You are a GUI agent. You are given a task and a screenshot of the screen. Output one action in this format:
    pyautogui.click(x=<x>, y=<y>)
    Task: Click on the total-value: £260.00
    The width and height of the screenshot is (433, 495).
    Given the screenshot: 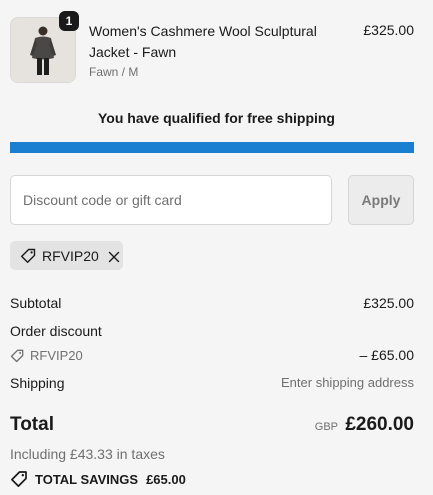 What is the action you would take?
    pyautogui.click(x=379, y=424)
    